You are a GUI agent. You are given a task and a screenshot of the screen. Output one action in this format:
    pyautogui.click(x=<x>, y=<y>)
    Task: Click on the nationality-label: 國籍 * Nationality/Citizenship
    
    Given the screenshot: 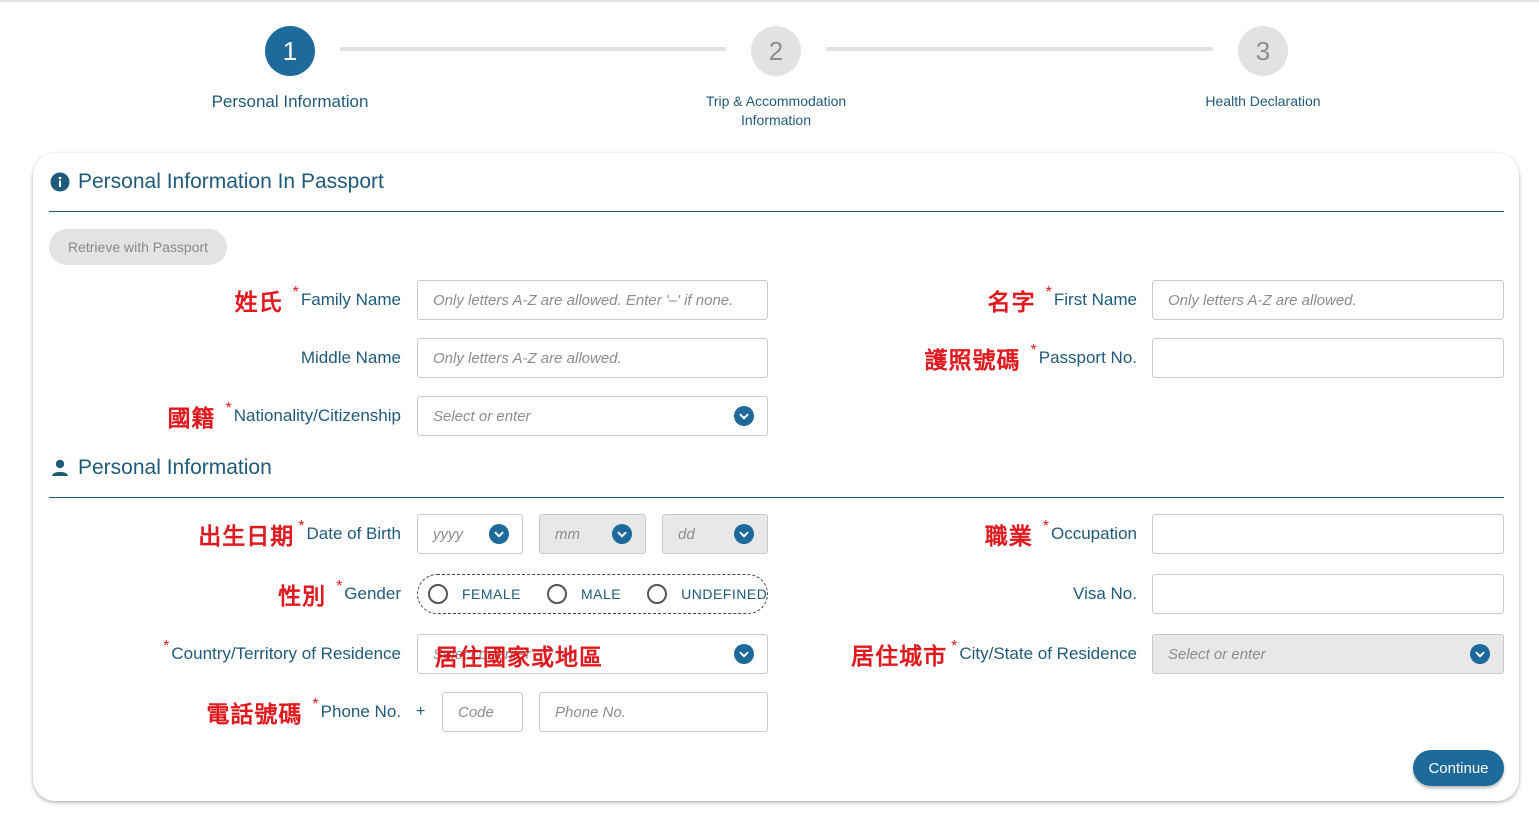 What is the action you would take?
    pyautogui.click(x=284, y=416)
    